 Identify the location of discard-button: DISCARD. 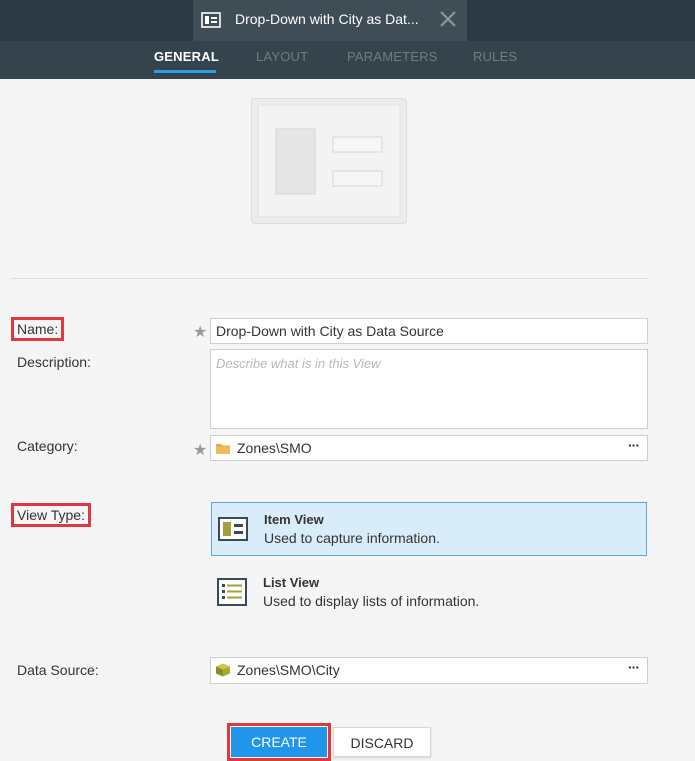
(382, 742).